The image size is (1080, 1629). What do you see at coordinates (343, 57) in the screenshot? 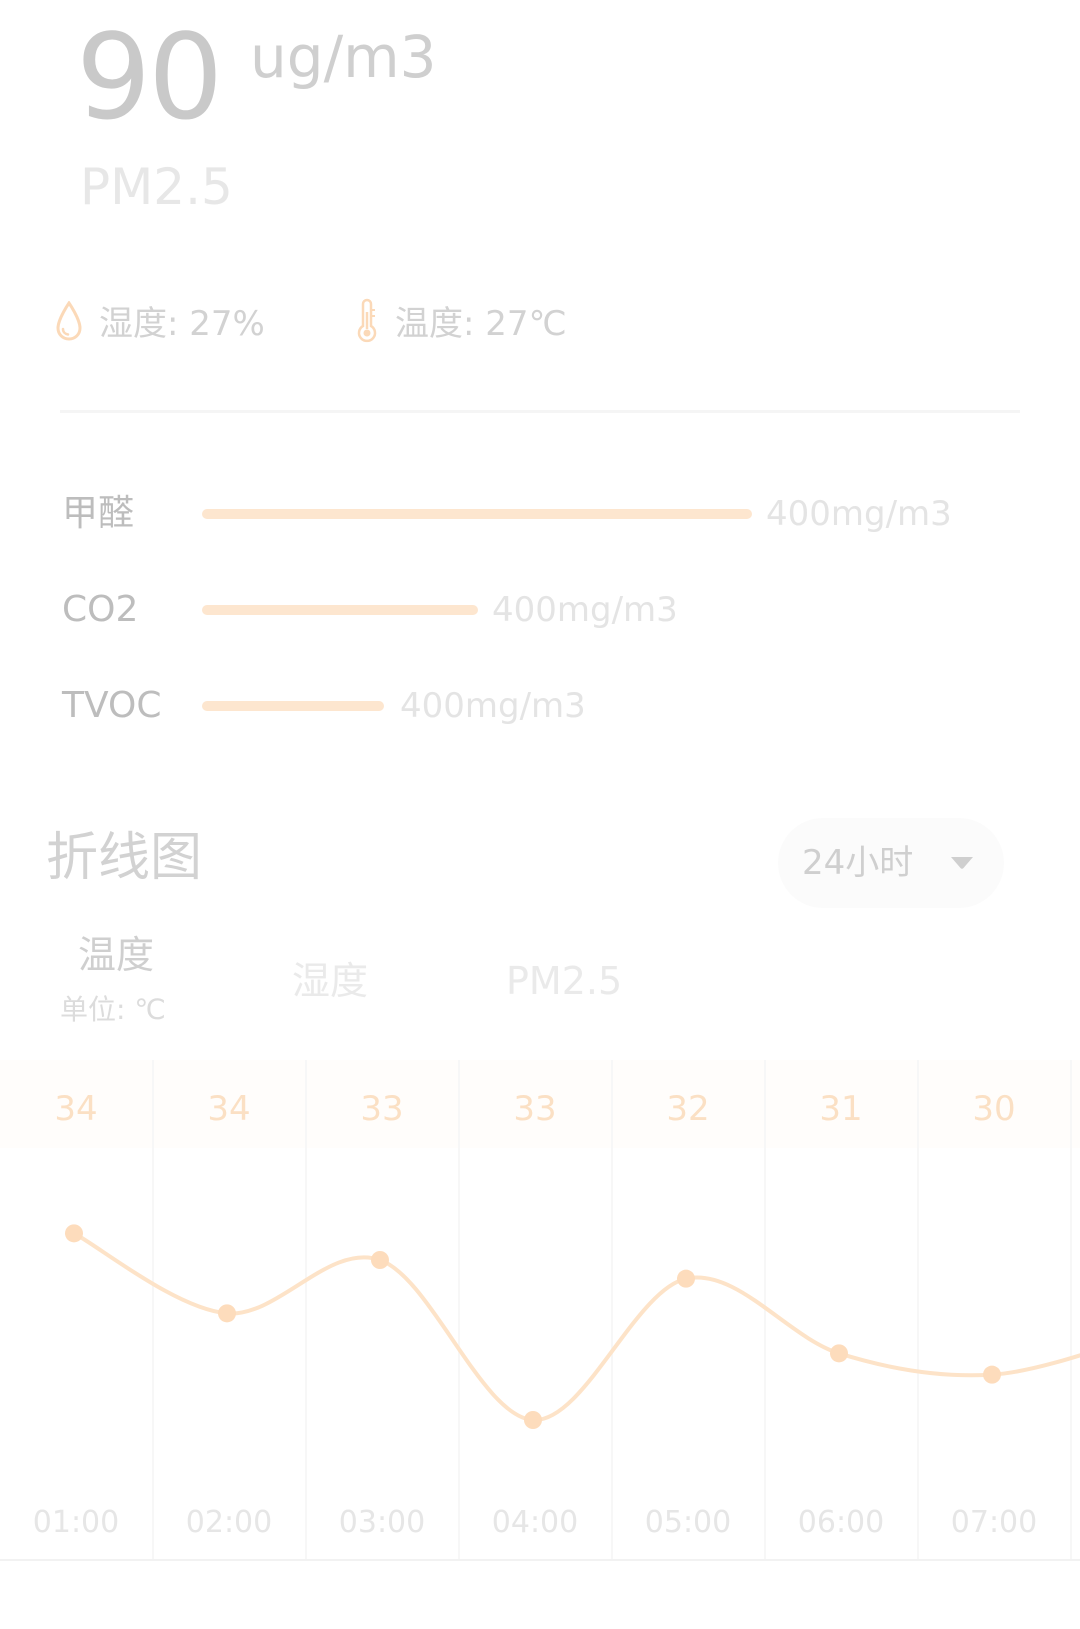
I see `pm25-unit: ug/m3` at bounding box center [343, 57].